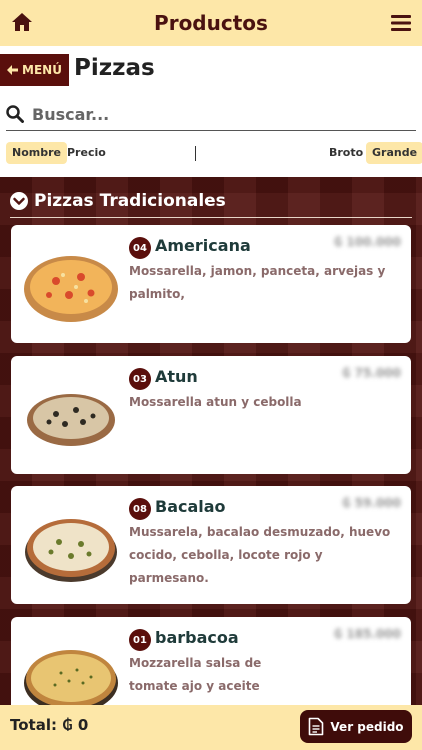 Image resolution: width=422 pixels, height=750 pixels. Describe the element at coordinates (211, 727) in the screenshot. I see `footer-bar: Total: ₲ 0 Ver pedido` at that location.